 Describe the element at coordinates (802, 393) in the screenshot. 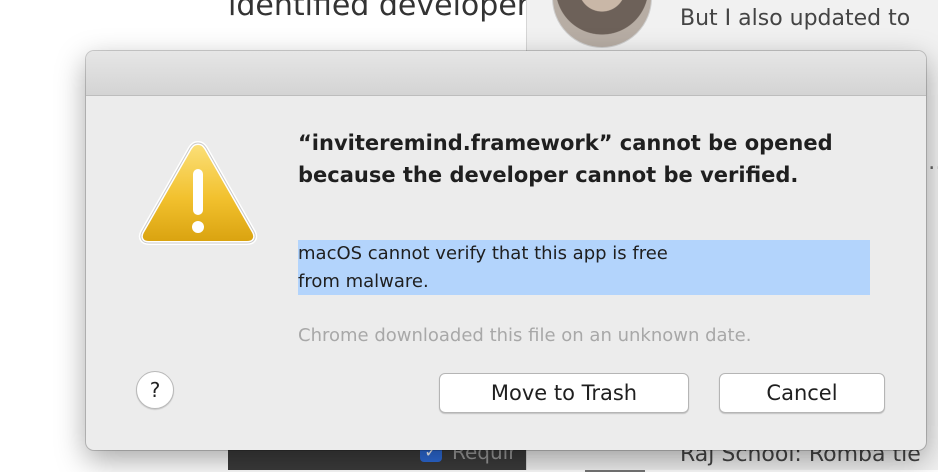

I see `cancel-button: Cancel` at that location.